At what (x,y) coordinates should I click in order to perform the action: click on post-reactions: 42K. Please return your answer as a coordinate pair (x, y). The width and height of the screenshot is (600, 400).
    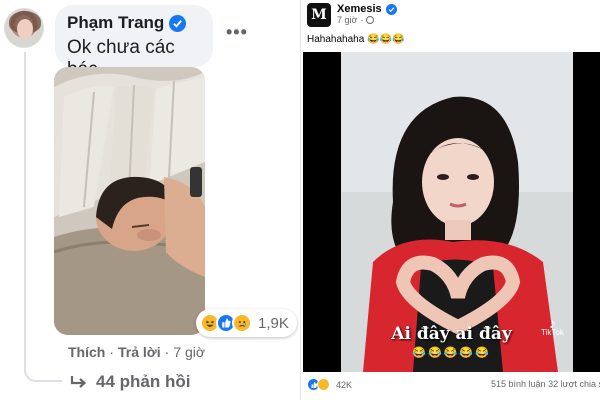
    Looking at the image, I should click on (329, 384).